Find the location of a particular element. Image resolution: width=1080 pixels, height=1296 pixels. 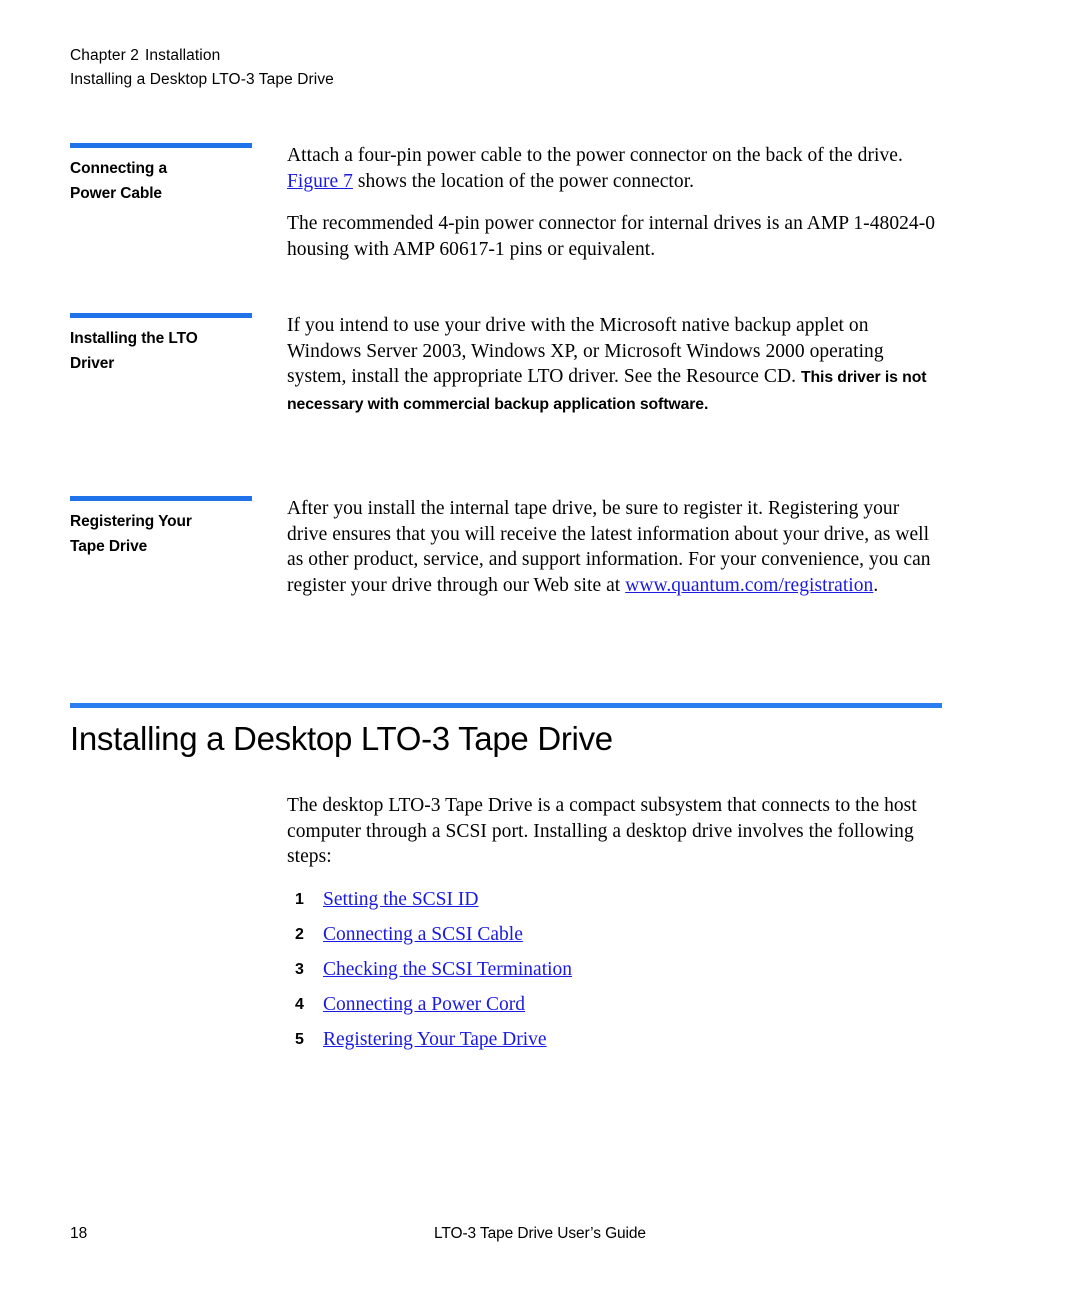

step-number: 2 is located at coordinates (299, 934).